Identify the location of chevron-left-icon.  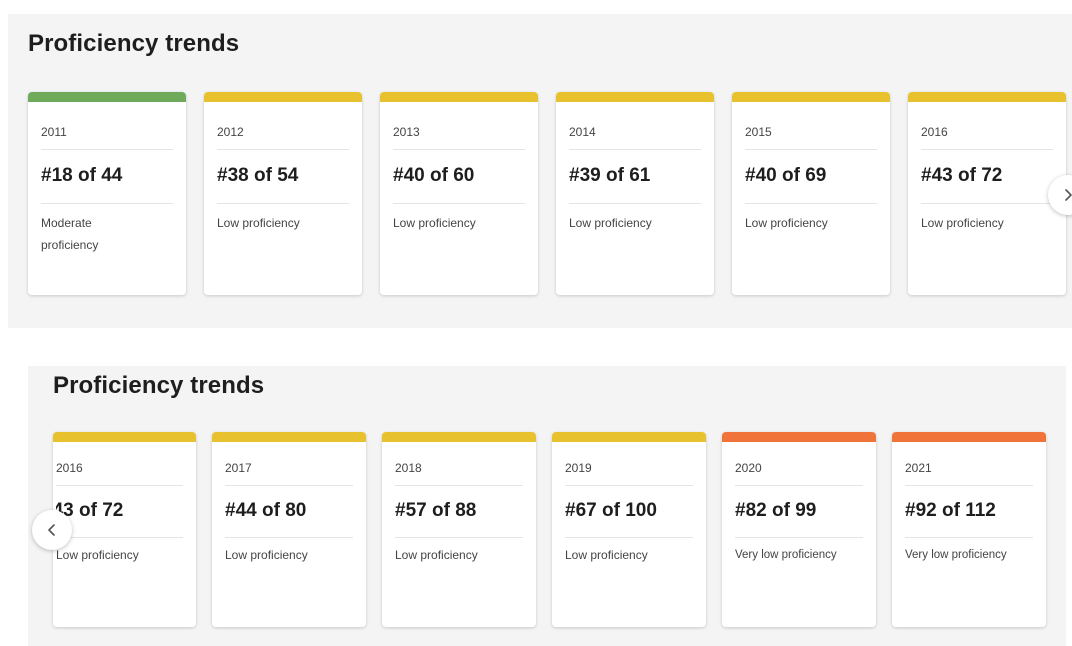
(52, 530).